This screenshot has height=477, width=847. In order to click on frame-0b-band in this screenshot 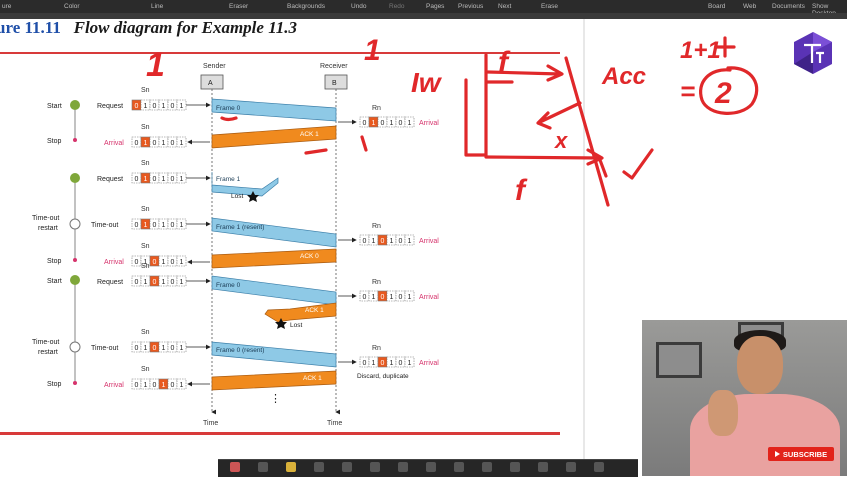, I will do `click(274, 290)`.